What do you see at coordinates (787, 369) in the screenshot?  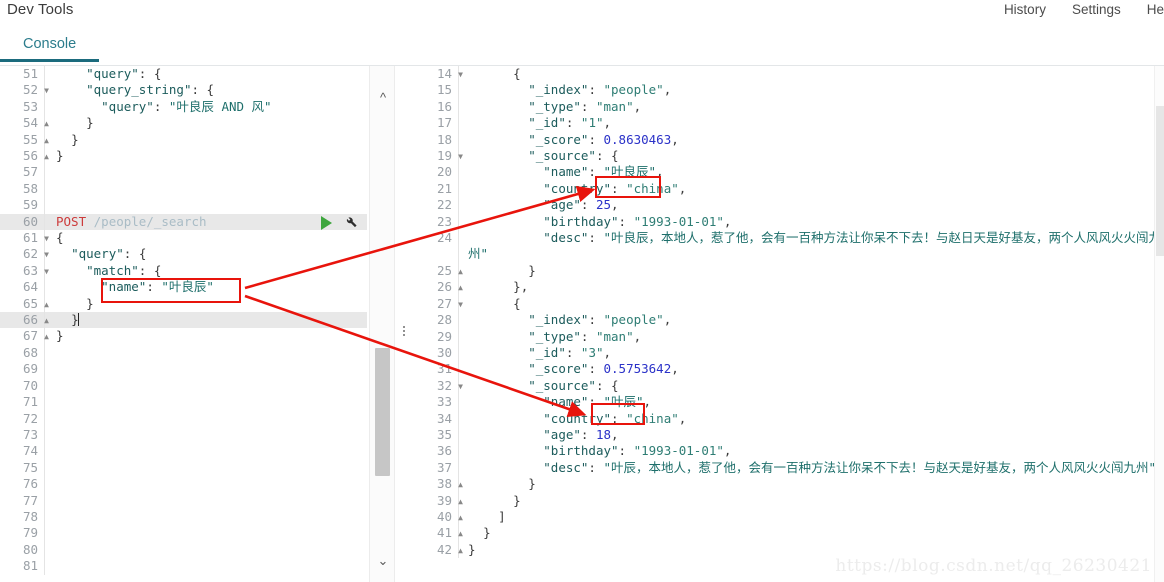 I see `code-line: 31 "_score": 0.5753642,` at bounding box center [787, 369].